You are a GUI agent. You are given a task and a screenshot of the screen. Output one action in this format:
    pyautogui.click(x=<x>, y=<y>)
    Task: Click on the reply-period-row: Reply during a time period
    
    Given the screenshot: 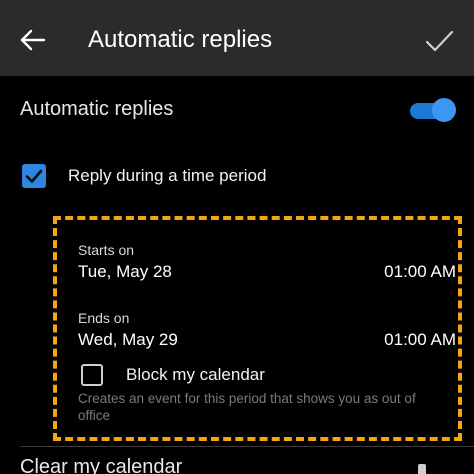 What is the action you would take?
    pyautogui.click(x=237, y=177)
    